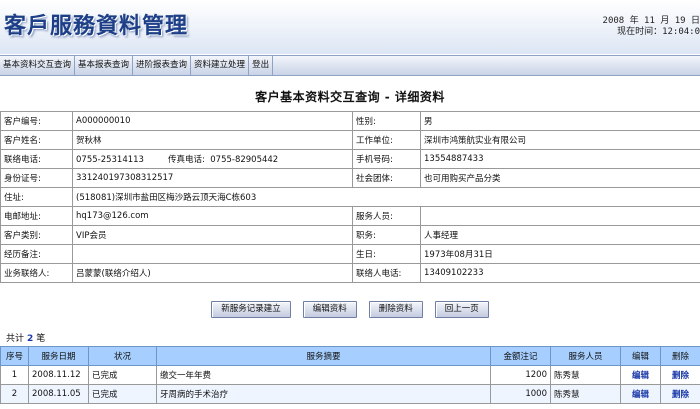 The image size is (700, 409). What do you see at coordinates (36, 216) in the screenshot?
I see `email-label: 电邮地址:` at bounding box center [36, 216].